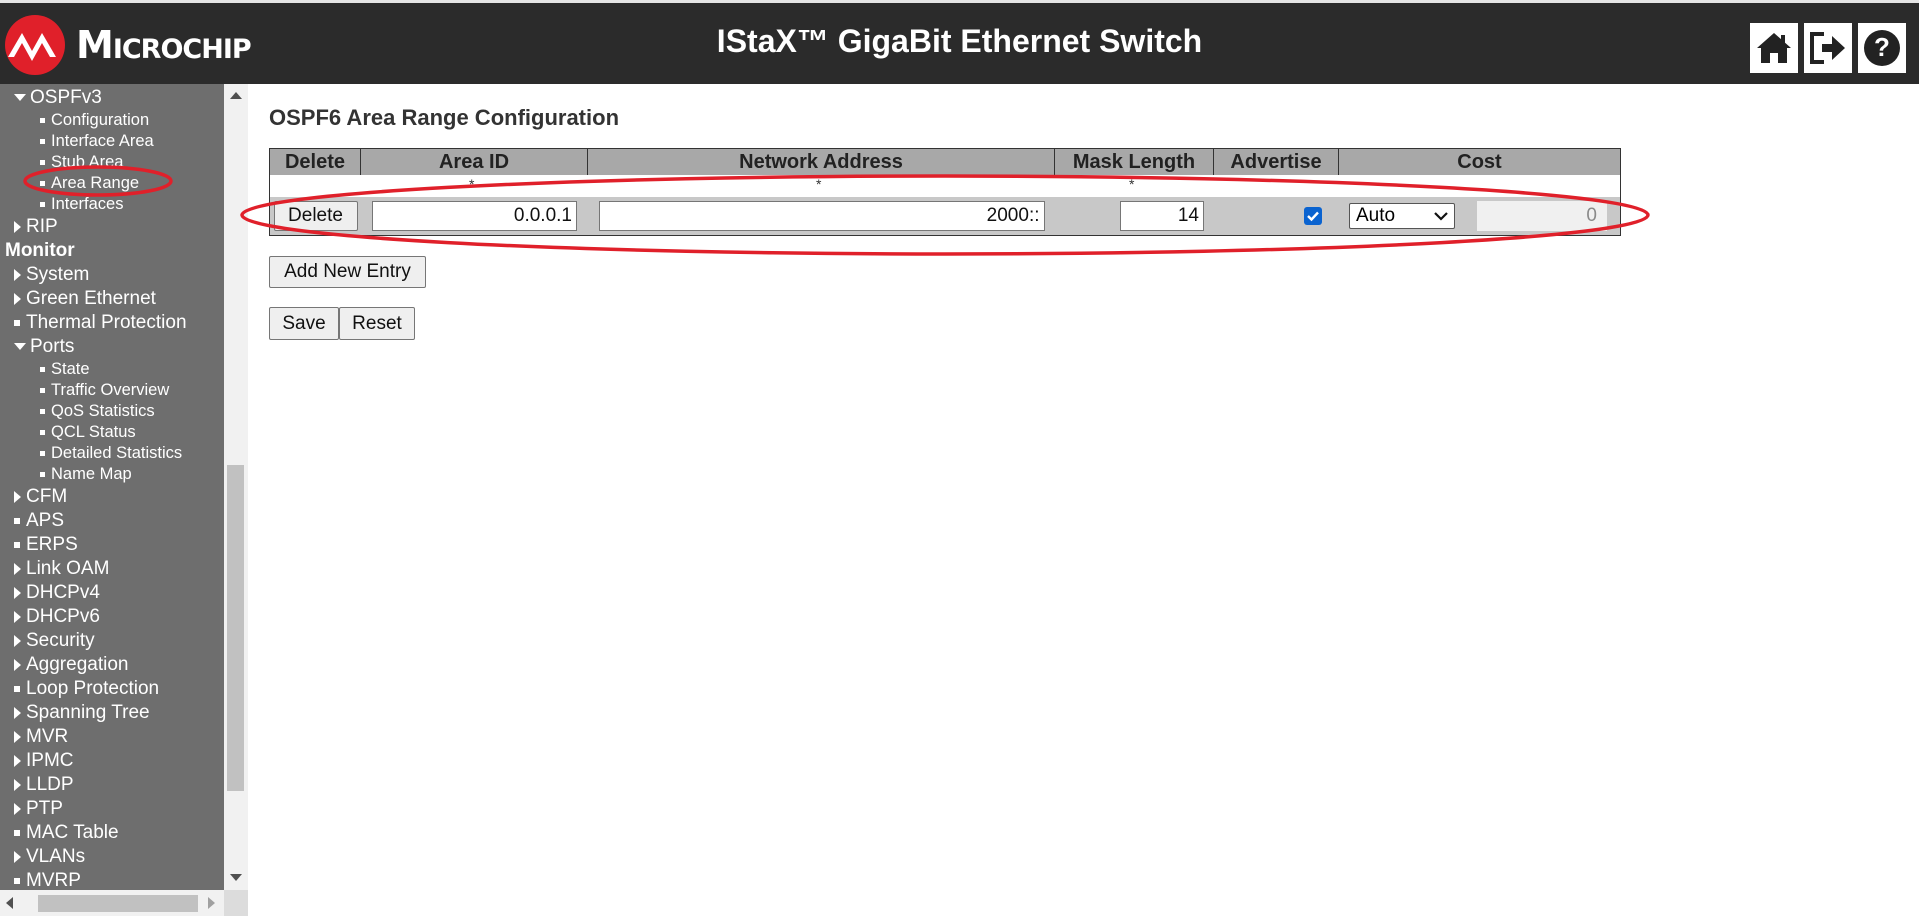 The height and width of the screenshot is (916, 1919). What do you see at coordinates (377, 323) in the screenshot?
I see `reset-button: Reset` at bounding box center [377, 323].